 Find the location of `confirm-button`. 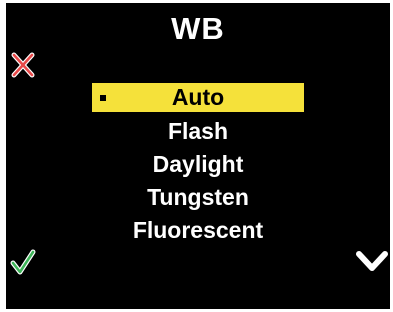

confirm-button is located at coordinates (23, 262).